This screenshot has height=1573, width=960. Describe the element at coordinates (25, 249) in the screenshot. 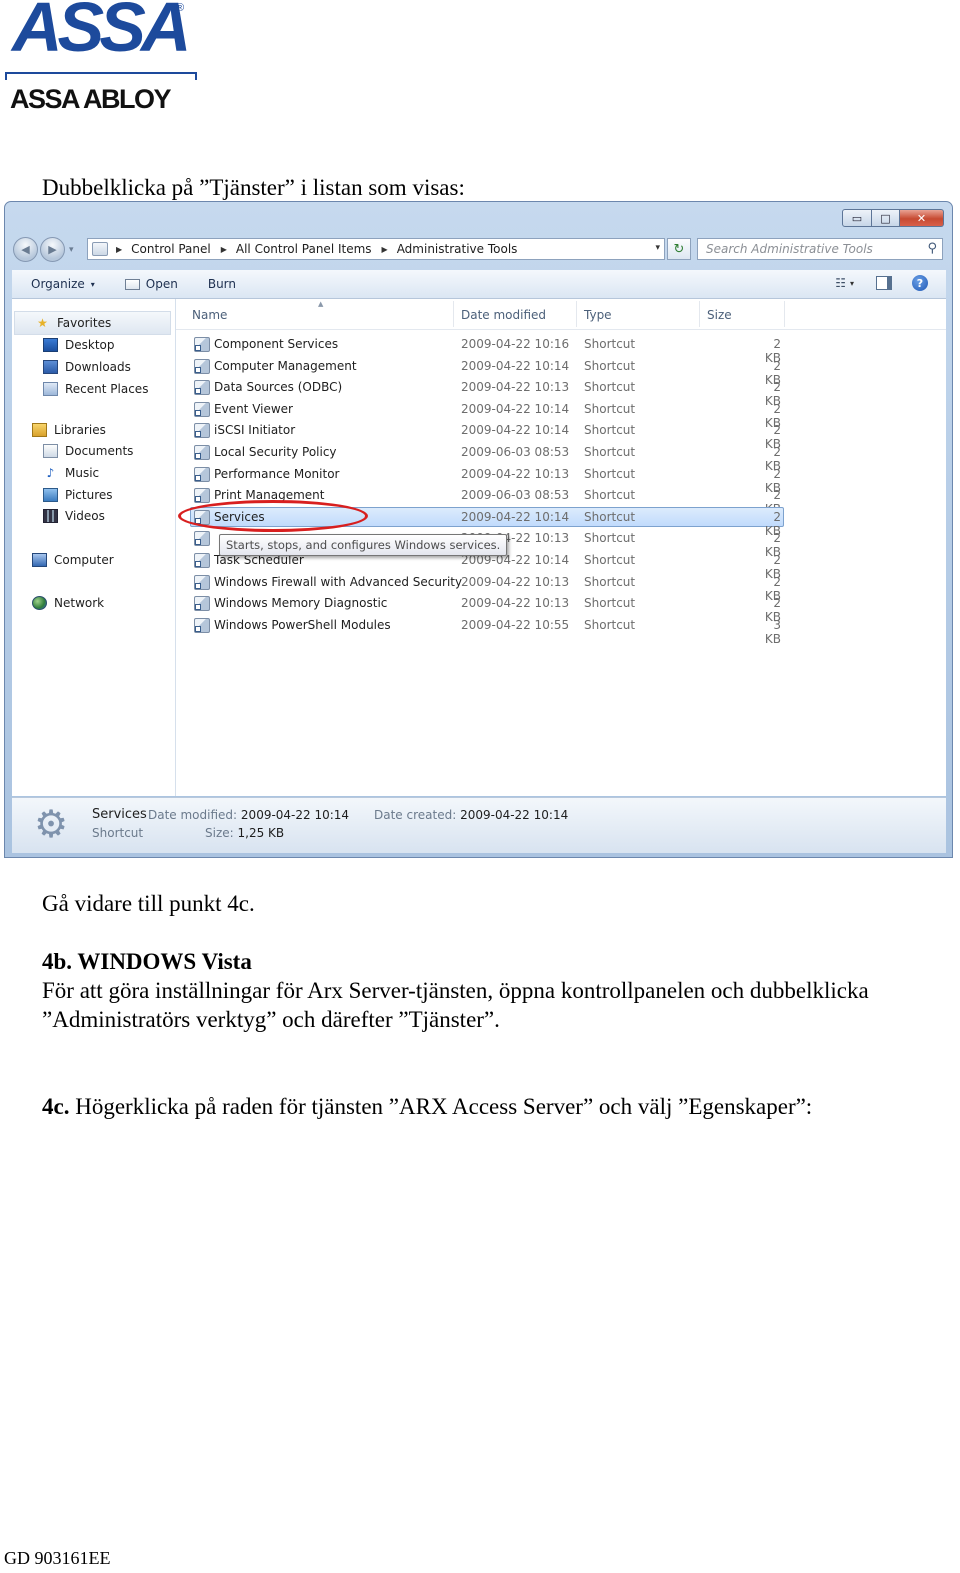

I see `back-button: ◀` at that location.